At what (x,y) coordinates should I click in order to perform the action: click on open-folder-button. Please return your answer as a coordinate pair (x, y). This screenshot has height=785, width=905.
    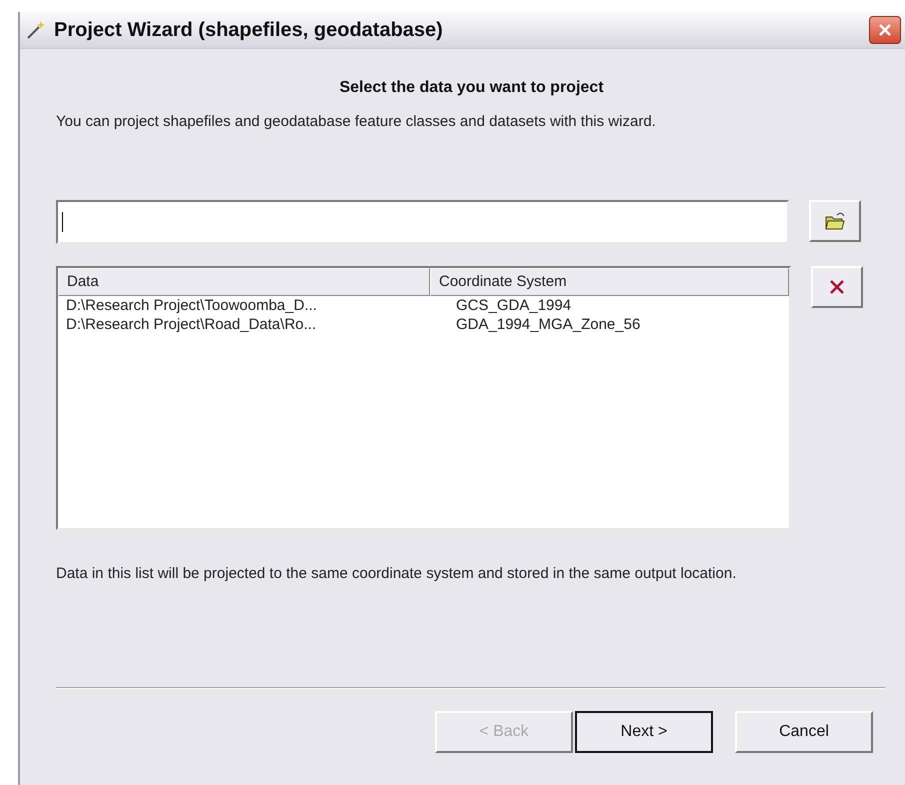
    Looking at the image, I should click on (835, 221).